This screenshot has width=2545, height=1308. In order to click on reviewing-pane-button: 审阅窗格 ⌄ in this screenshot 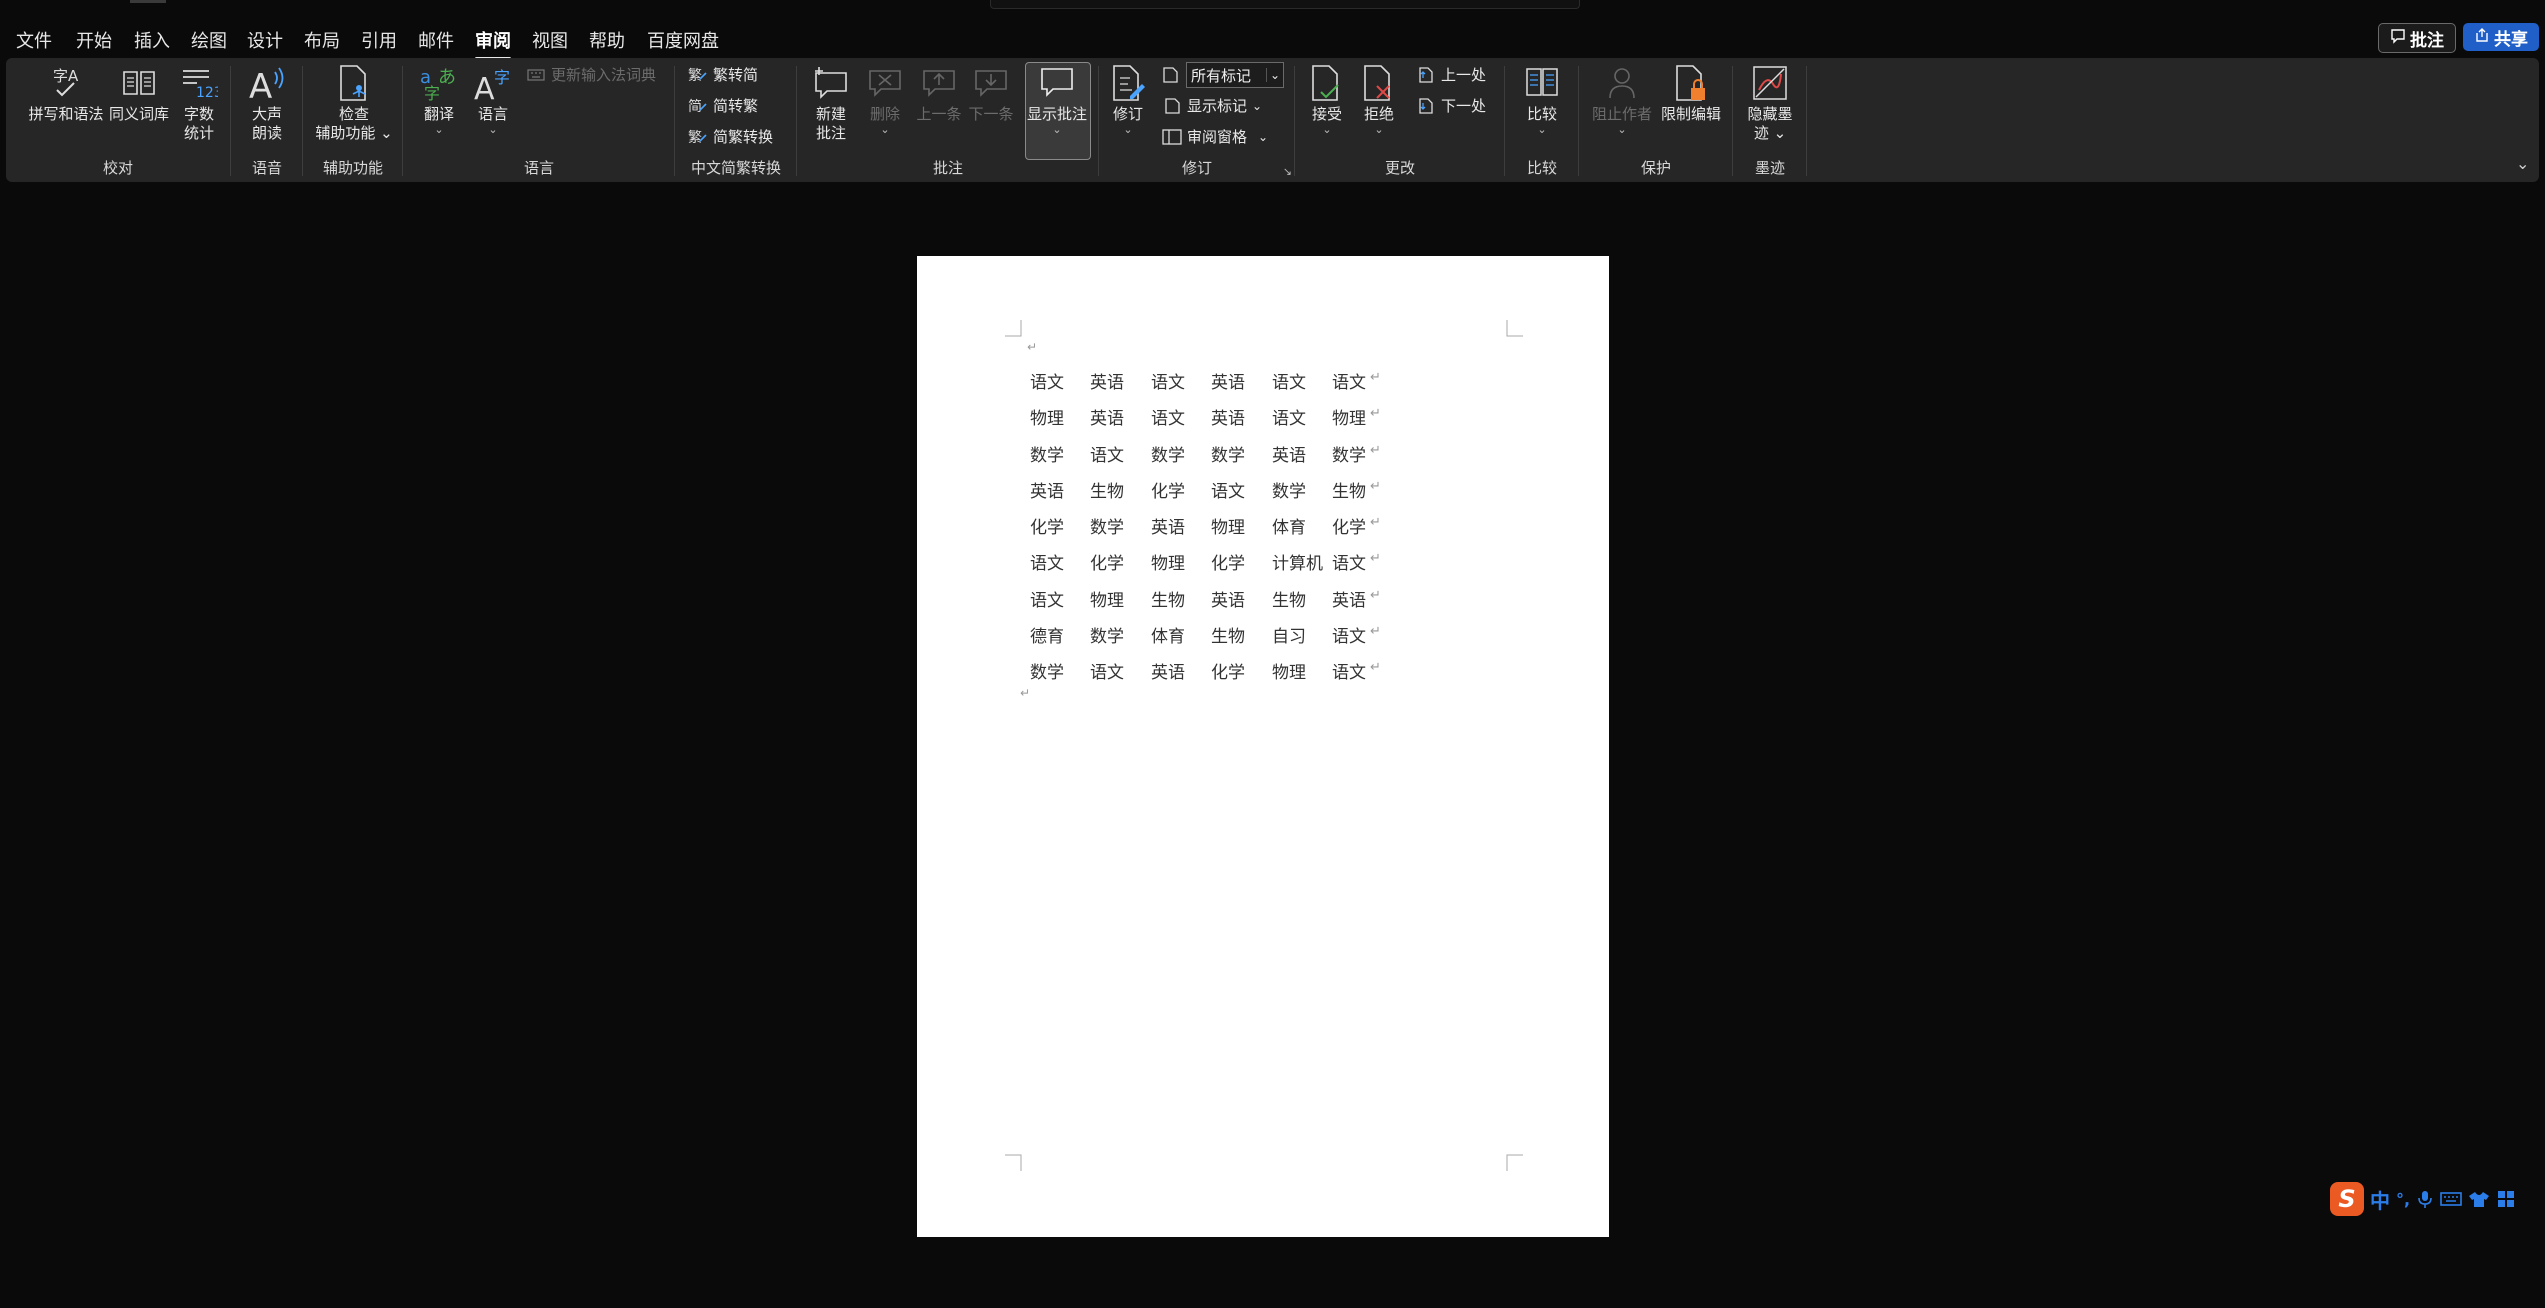, I will do `click(1215, 136)`.